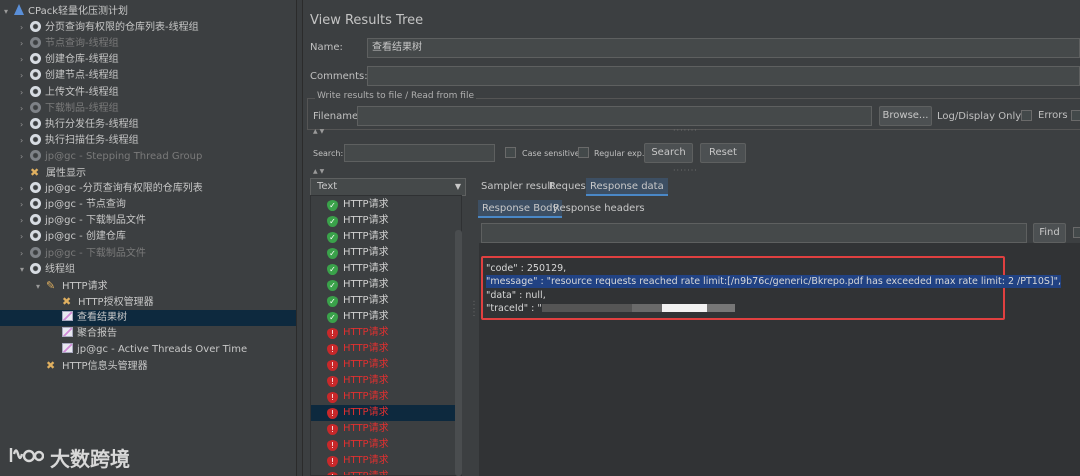  Describe the element at coordinates (82, 60) in the screenshot. I see `tree-item-label: 创建仓库-线程组` at that location.